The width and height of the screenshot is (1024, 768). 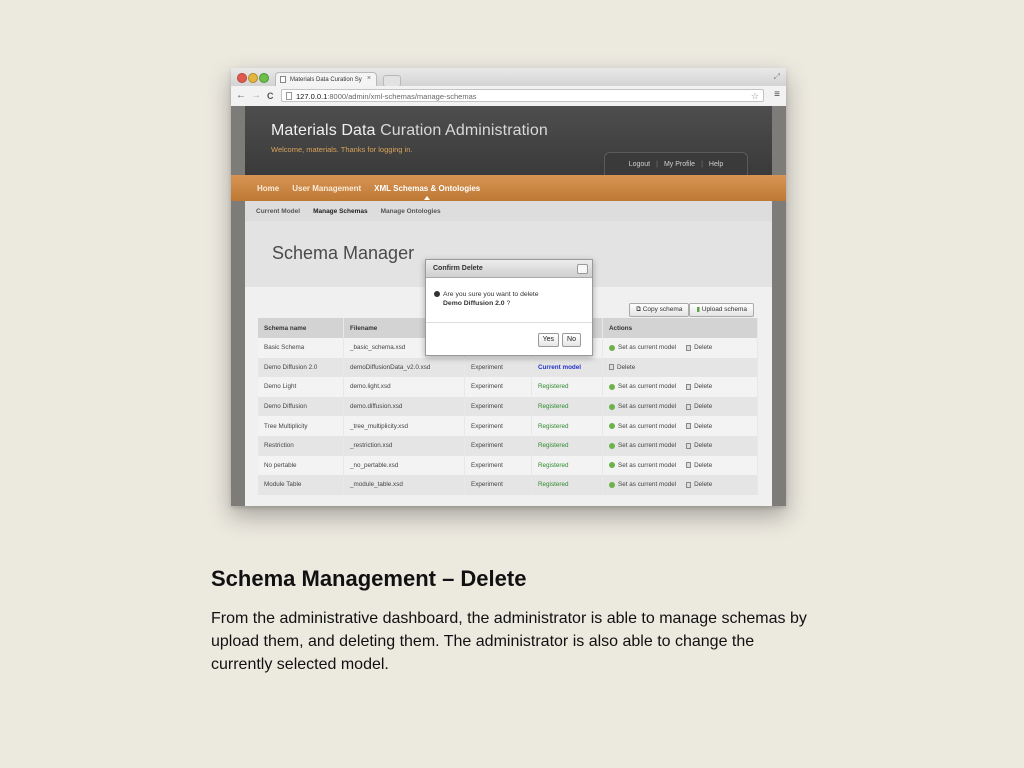 I want to click on browser-tab: Materials Data Curation Sy ×, so click(x=326, y=79).